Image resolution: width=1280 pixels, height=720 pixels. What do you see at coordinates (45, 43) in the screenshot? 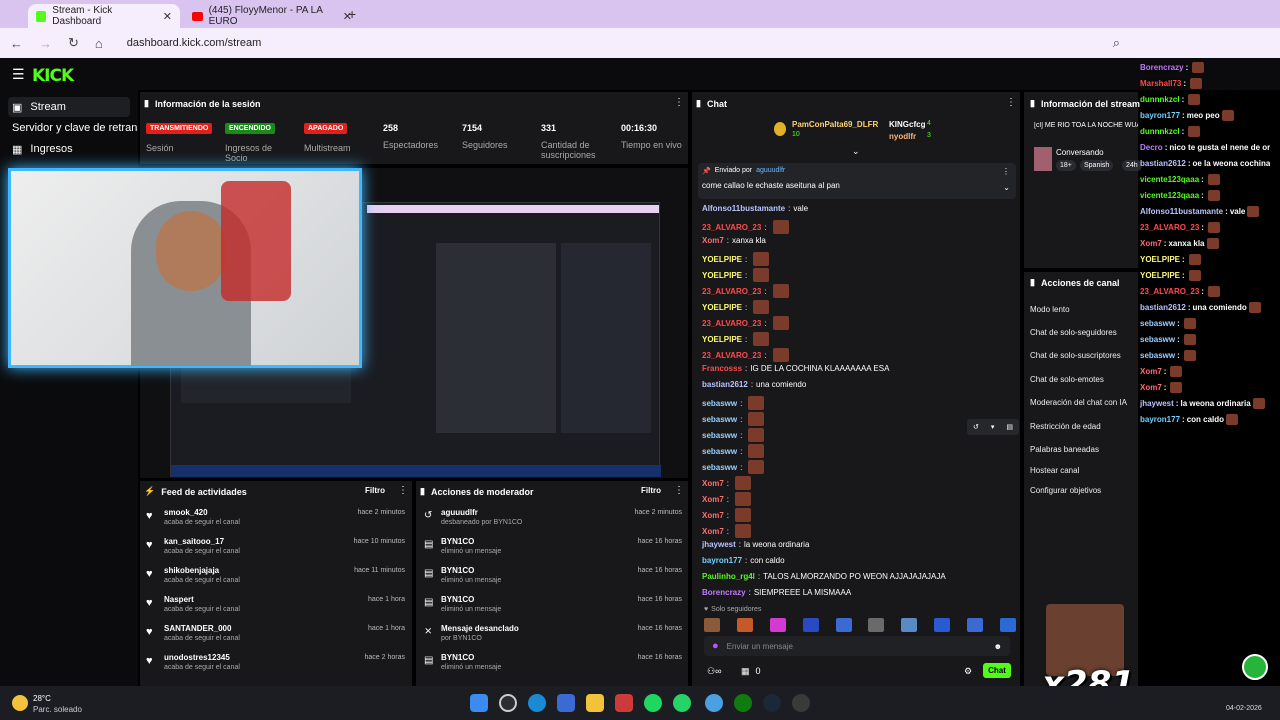
I see `forward-icon: →` at bounding box center [45, 43].